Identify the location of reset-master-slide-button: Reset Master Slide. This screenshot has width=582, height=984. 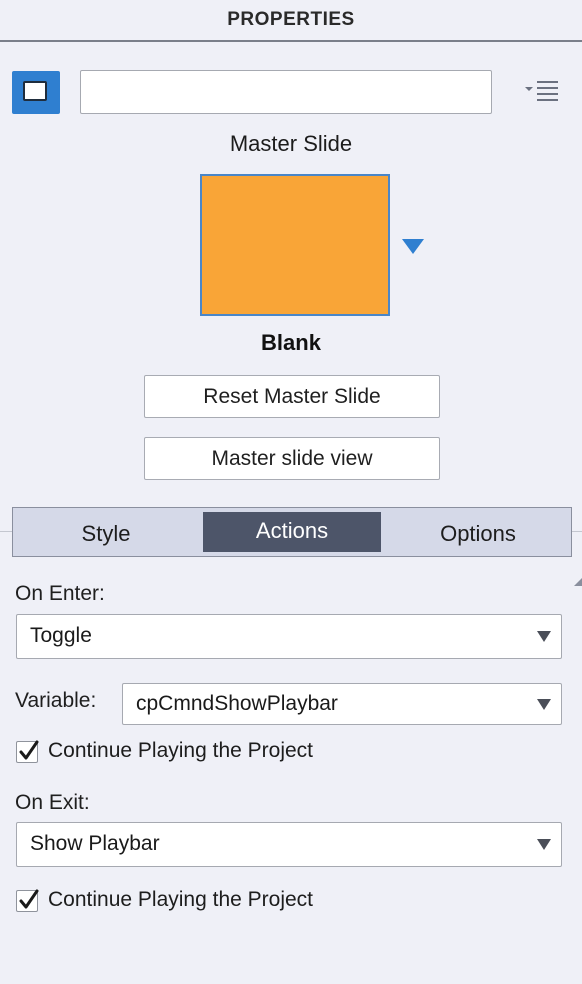
(292, 396).